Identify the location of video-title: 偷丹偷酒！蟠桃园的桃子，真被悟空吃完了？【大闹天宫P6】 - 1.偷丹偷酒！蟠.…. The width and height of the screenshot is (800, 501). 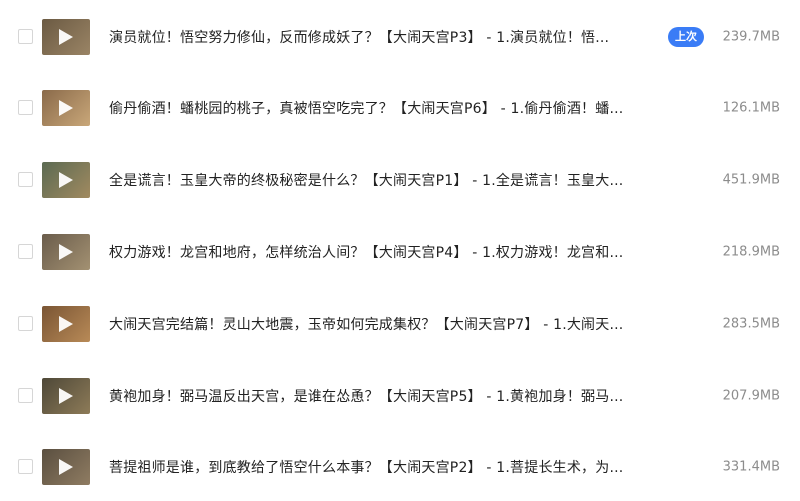
(366, 108).